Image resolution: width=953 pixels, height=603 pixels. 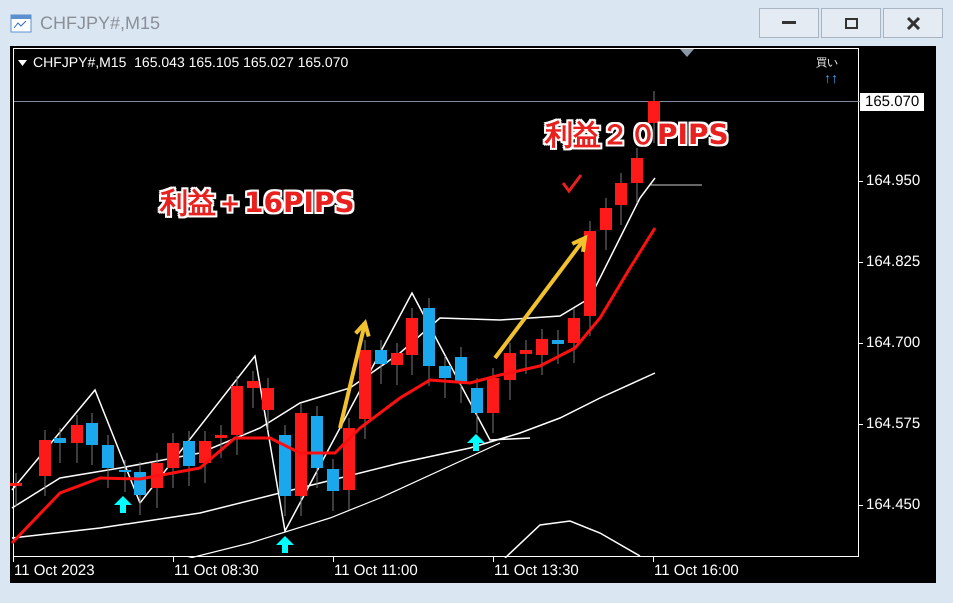 I want to click on time-axis-label: 11 Oct 2023, so click(x=54, y=571).